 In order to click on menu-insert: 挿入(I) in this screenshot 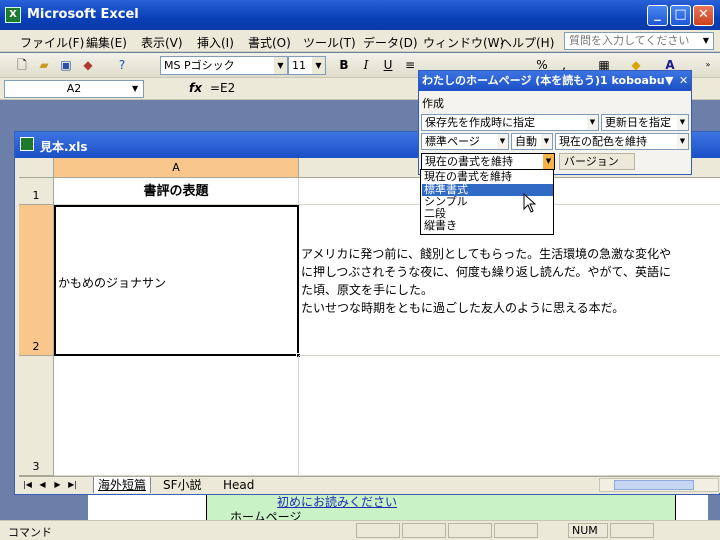, I will do `click(215, 42)`.